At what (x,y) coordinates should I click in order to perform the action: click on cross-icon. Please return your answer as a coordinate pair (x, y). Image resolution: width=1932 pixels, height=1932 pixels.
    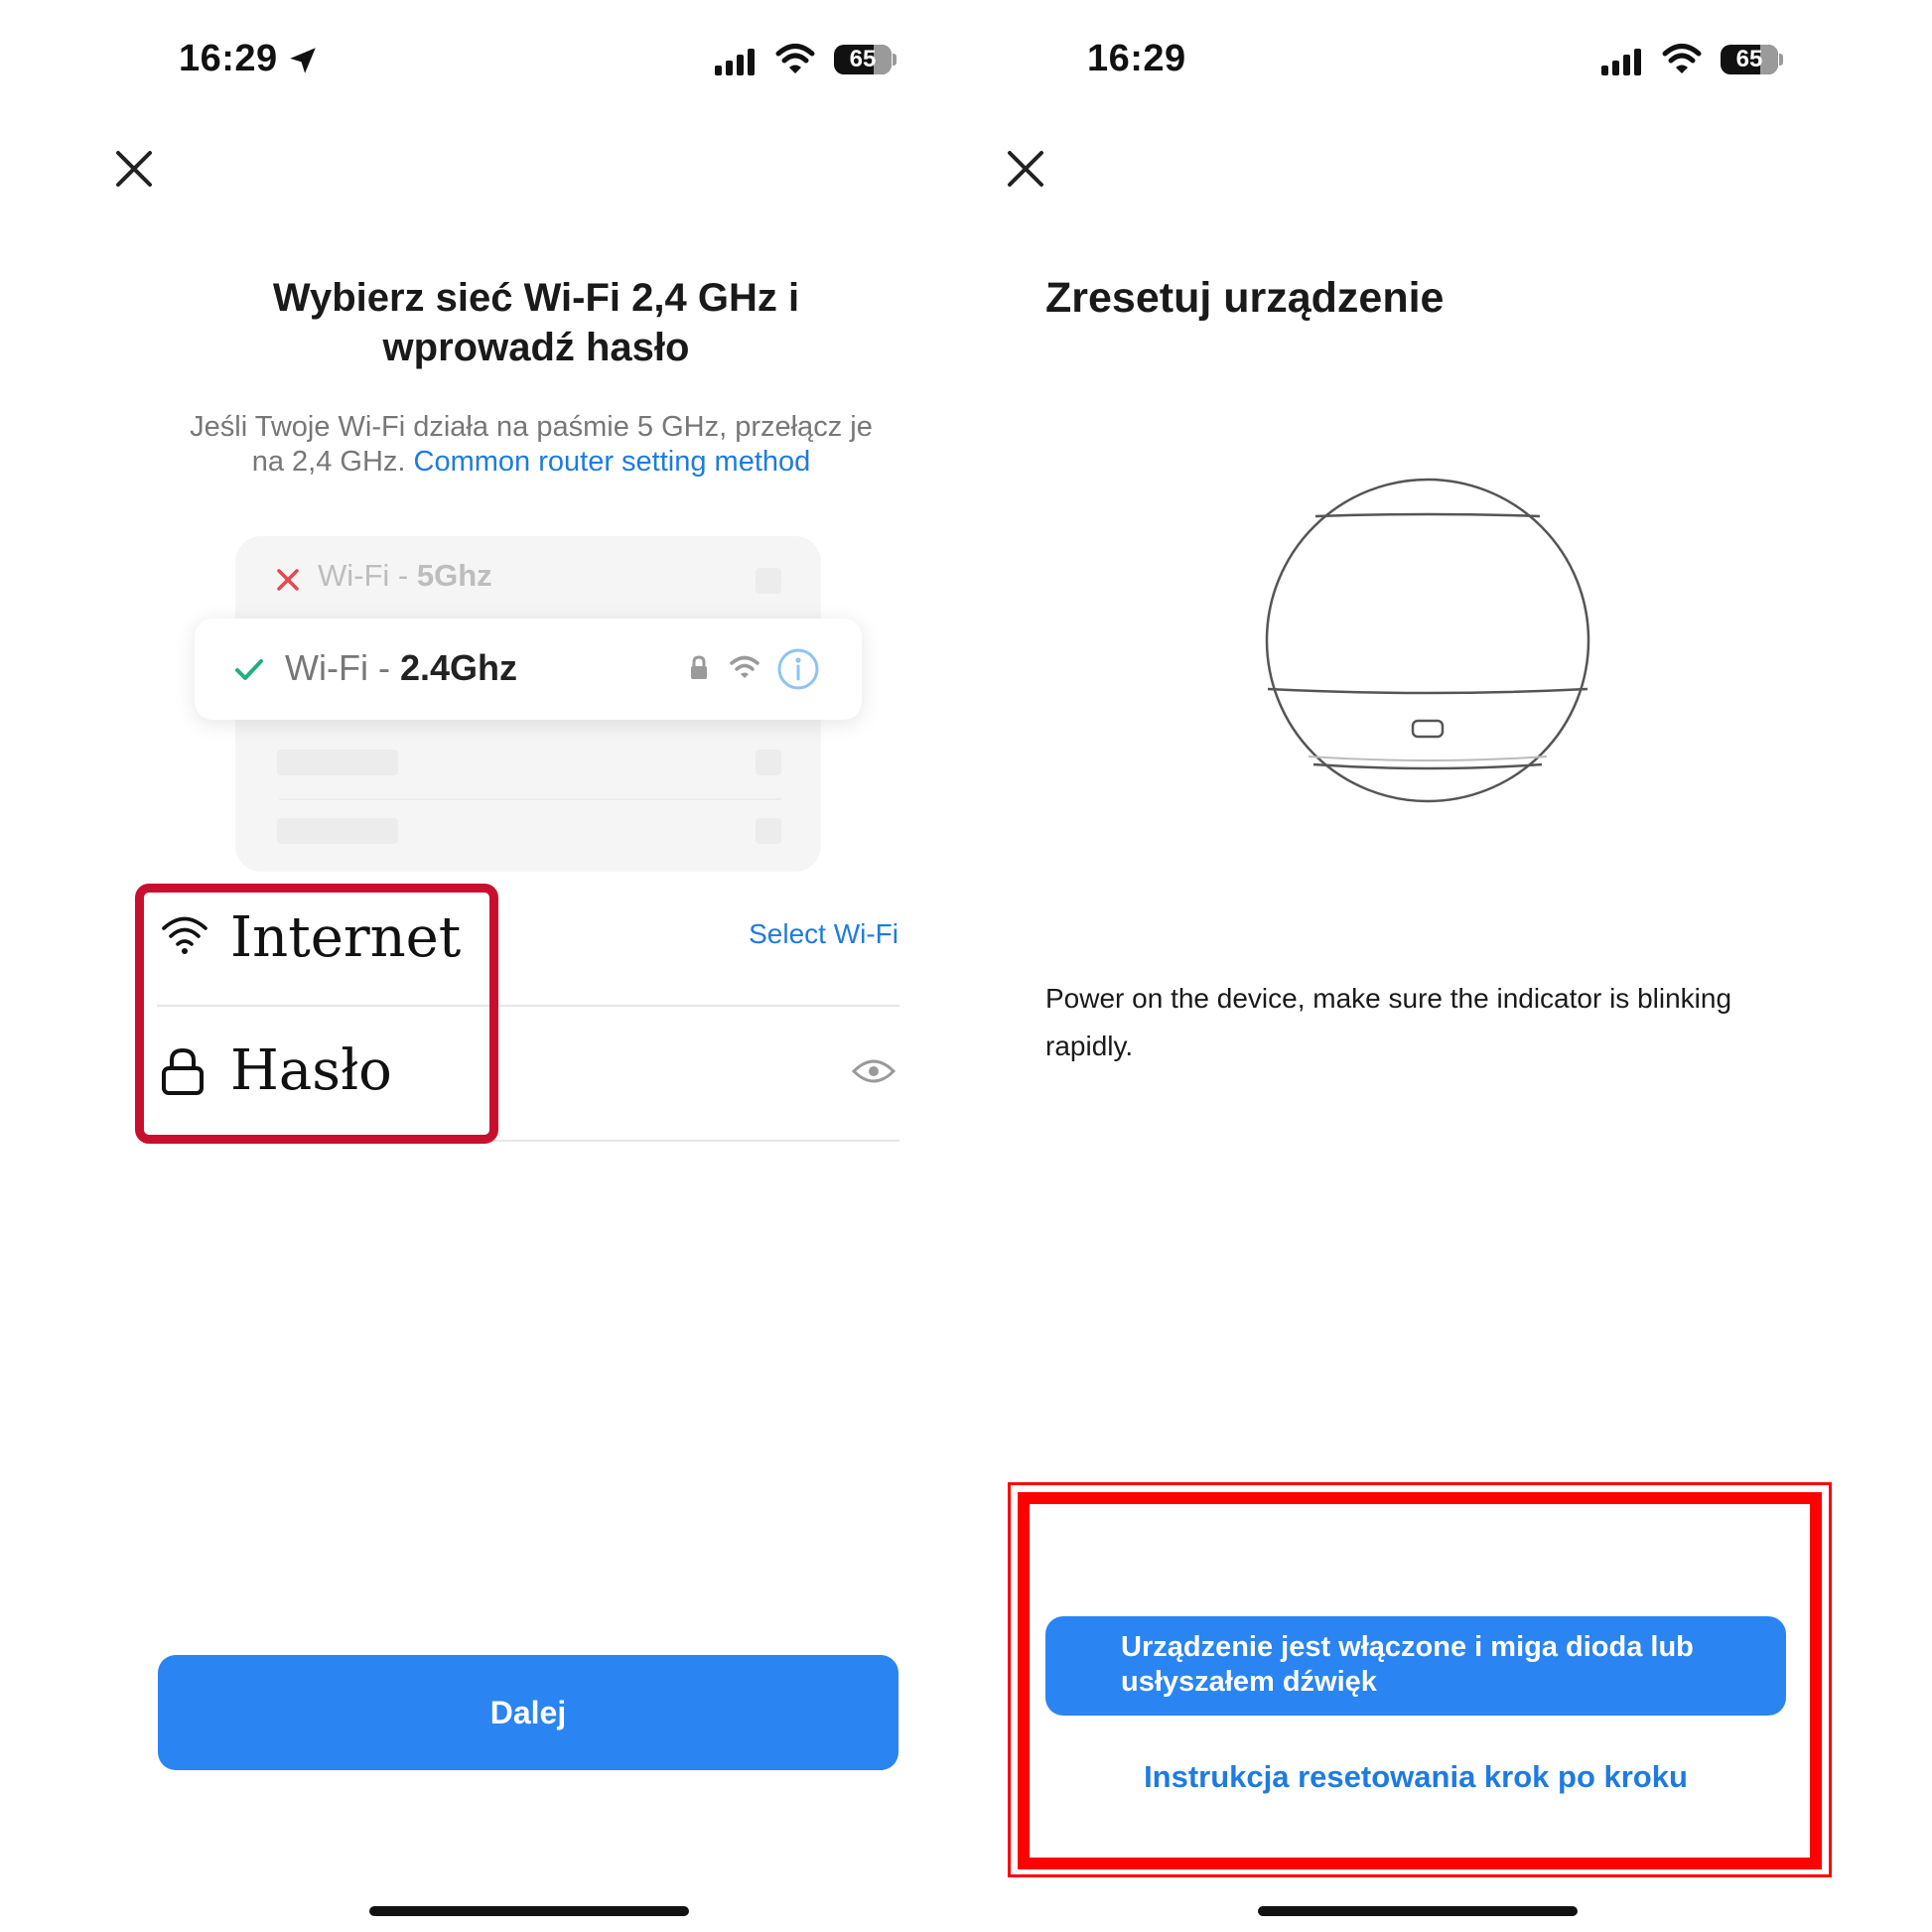
    Looking at the image, I should click on (288, 580).